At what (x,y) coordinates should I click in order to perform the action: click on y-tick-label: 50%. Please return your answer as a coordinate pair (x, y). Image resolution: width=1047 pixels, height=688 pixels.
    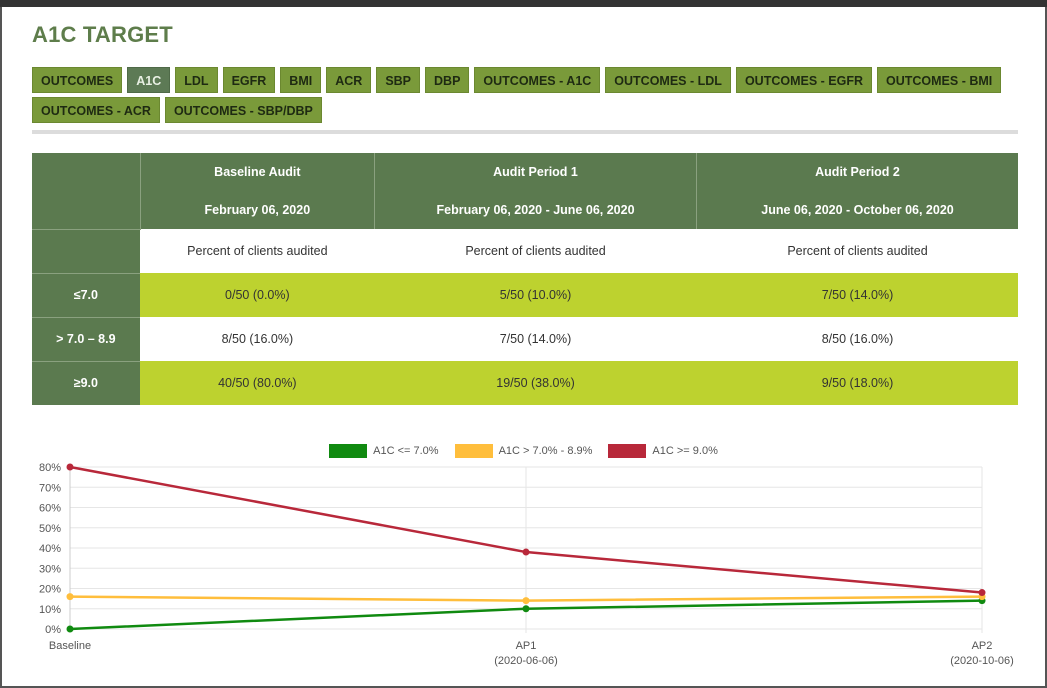
    Looking at the image, I should click on (50, 529).